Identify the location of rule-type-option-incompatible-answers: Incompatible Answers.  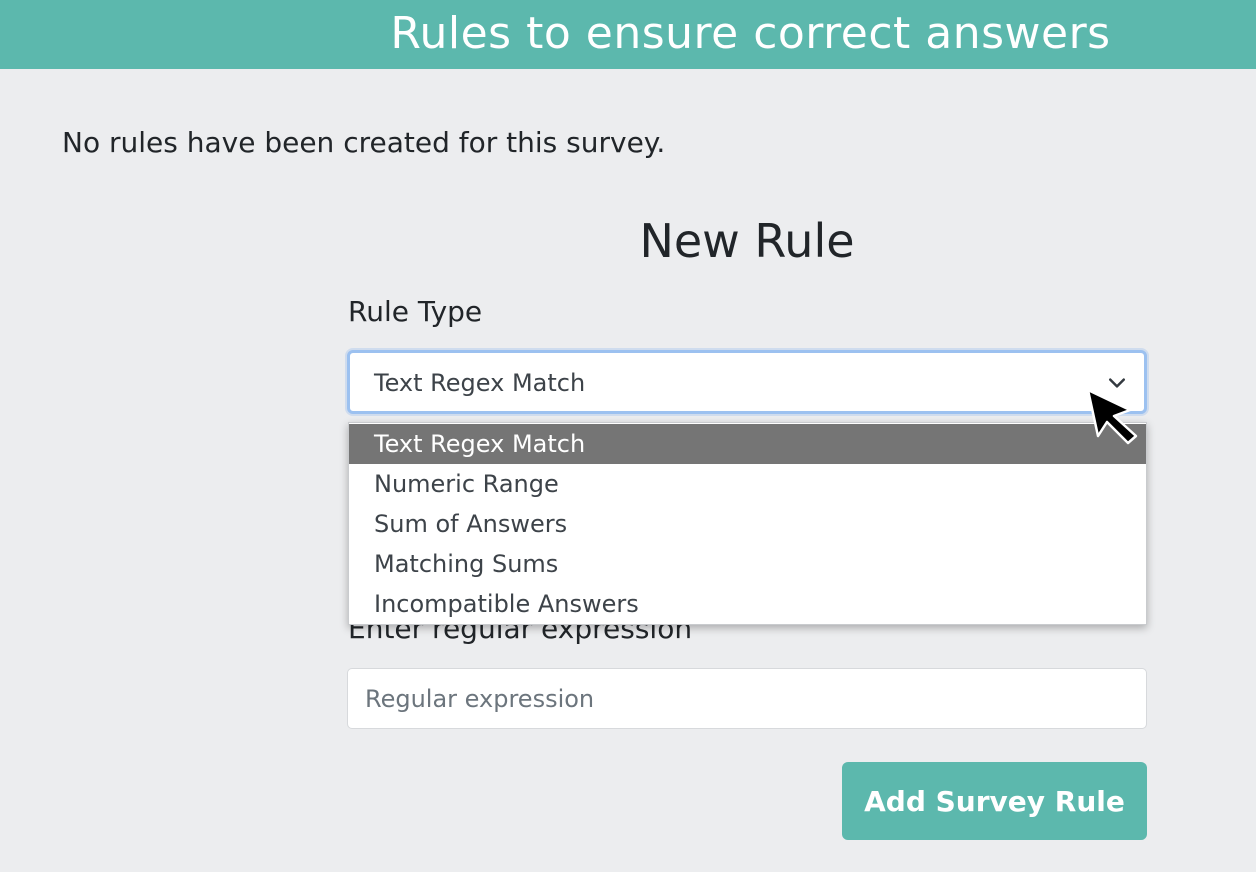
(747, 604).